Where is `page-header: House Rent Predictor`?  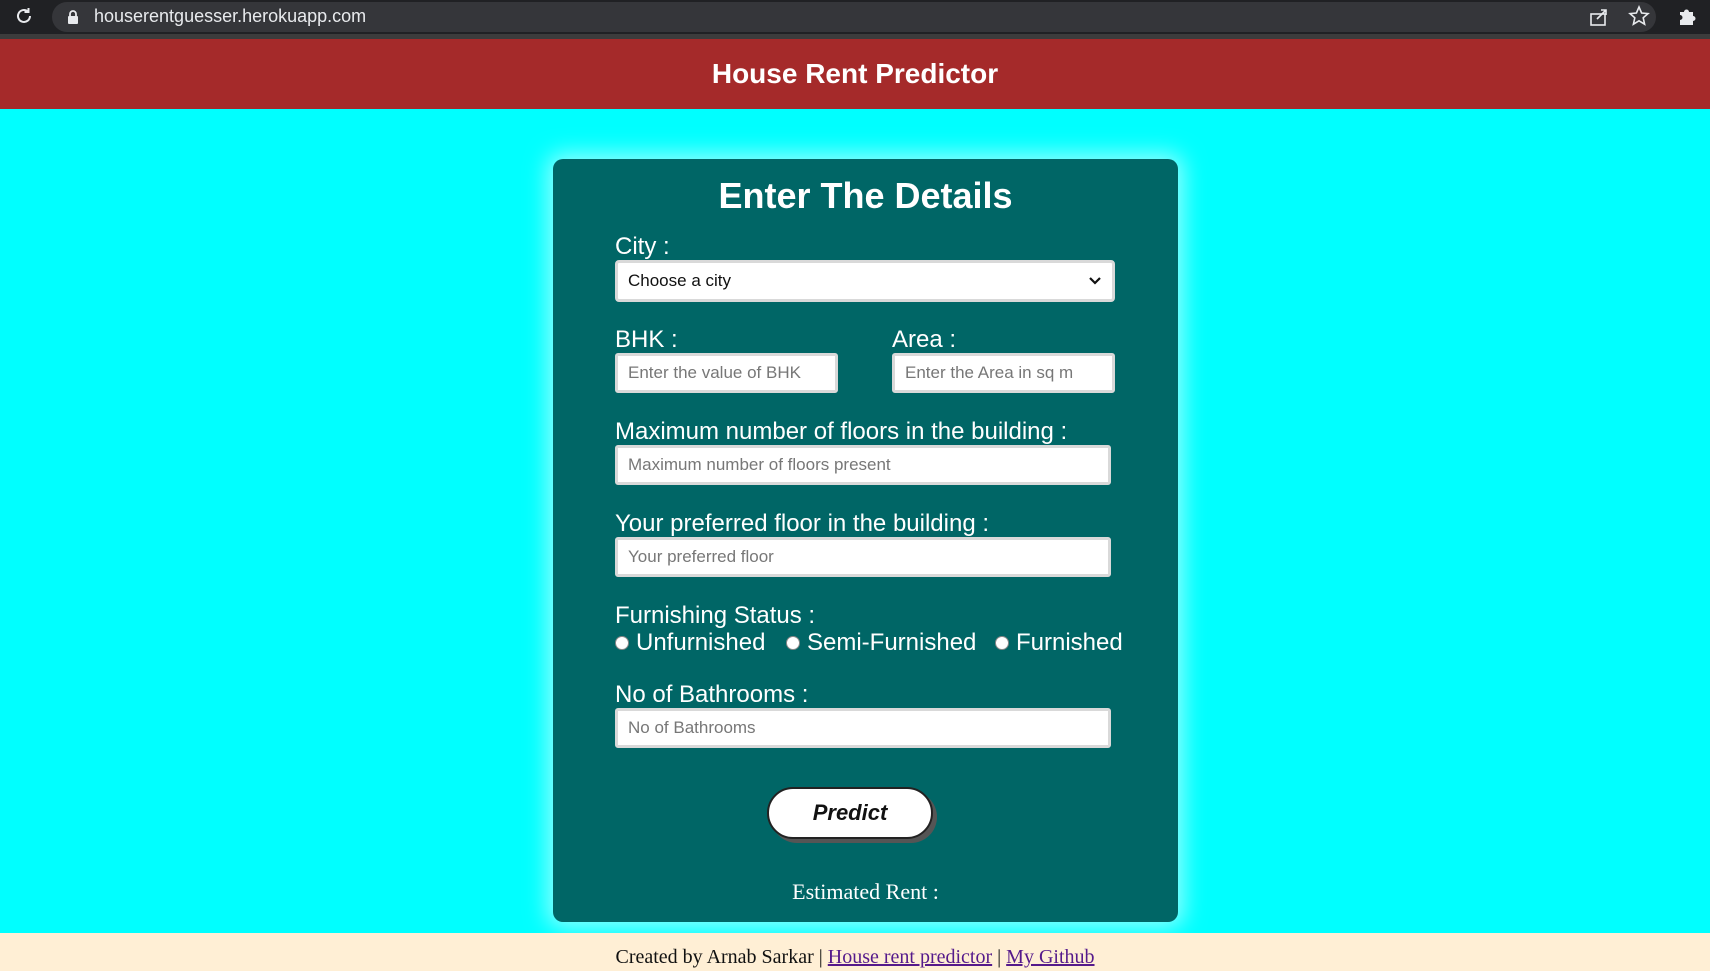 page-header: House Rent Predictor is located at coordinates (855, 74).